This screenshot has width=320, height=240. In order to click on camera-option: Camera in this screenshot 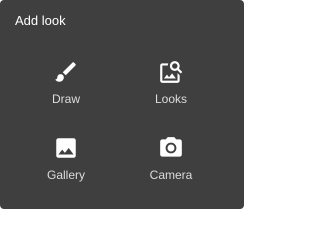, I will do `click(171, 166)`.